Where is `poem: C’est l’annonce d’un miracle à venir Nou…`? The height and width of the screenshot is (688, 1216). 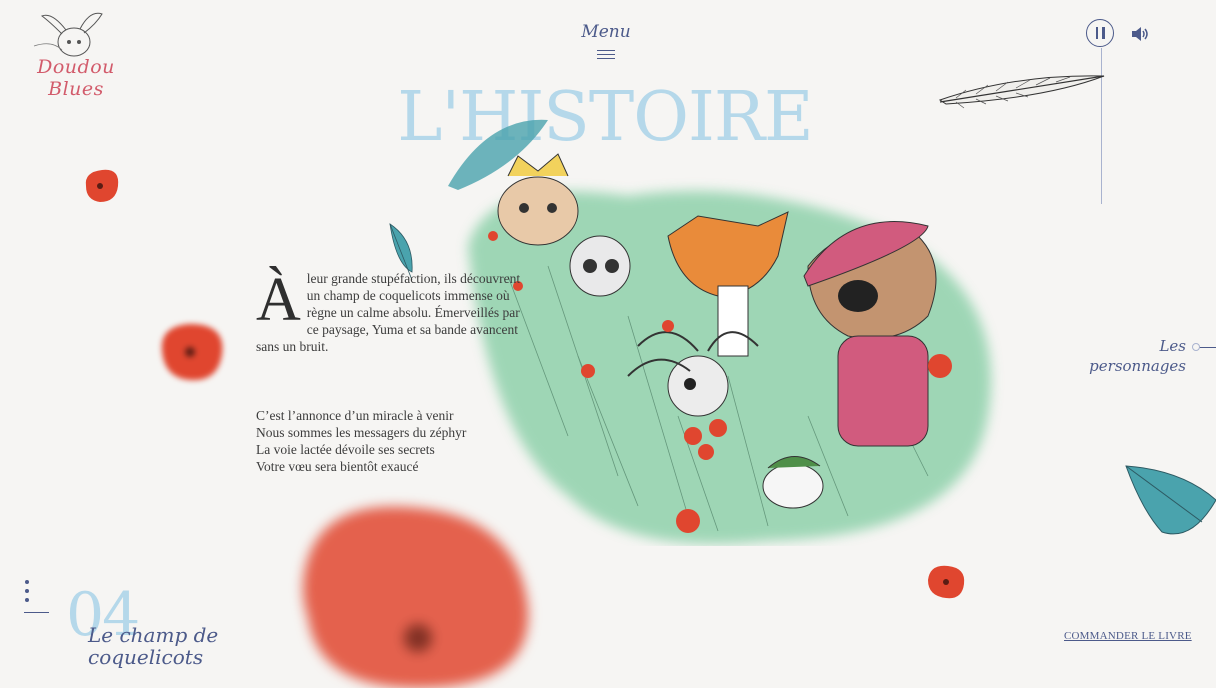
poem: C’est l’annonce d’un miracle à venir Nou… is located at coordinates (392, 441).